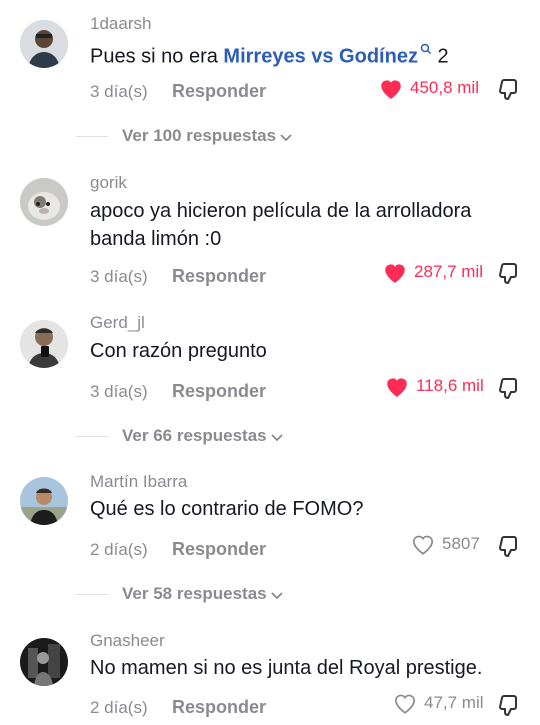 The image size is (540, 725). I want to click on like-button: 450,8 mil, so click(428, 88).